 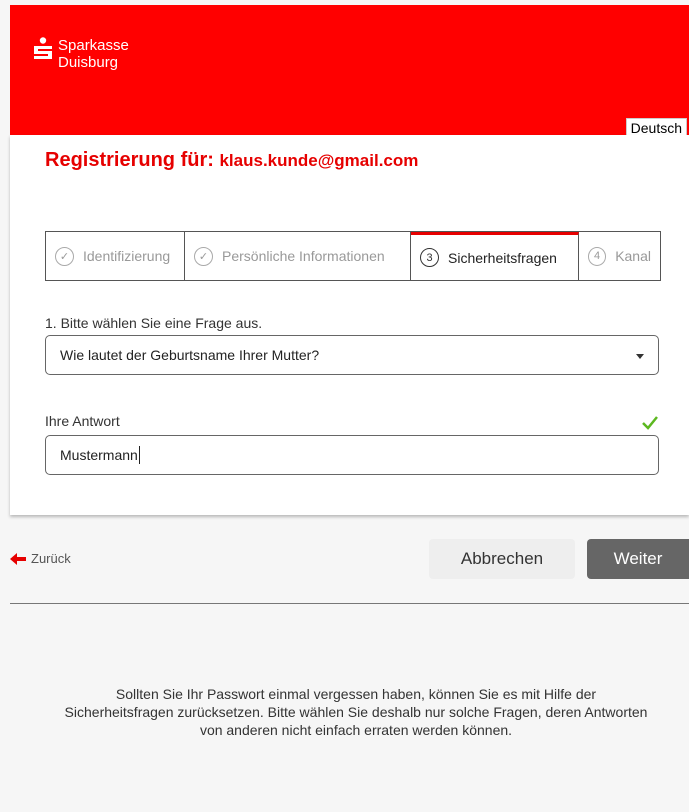 What do you see at coordinates (139, 455) in the screenshot?
I see `text-cursor` at bounding box center [139, 455].